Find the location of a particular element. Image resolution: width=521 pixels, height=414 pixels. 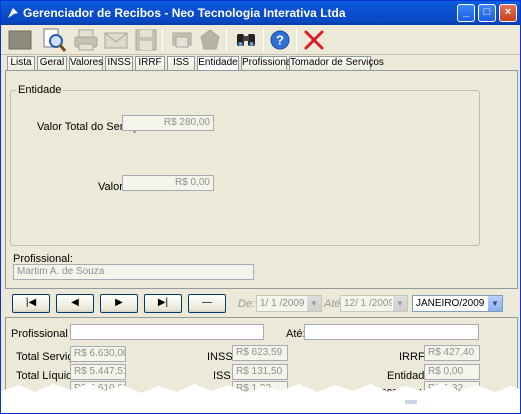

valor-total-field: R$ 280,00 is located at coordinates (168, 123).